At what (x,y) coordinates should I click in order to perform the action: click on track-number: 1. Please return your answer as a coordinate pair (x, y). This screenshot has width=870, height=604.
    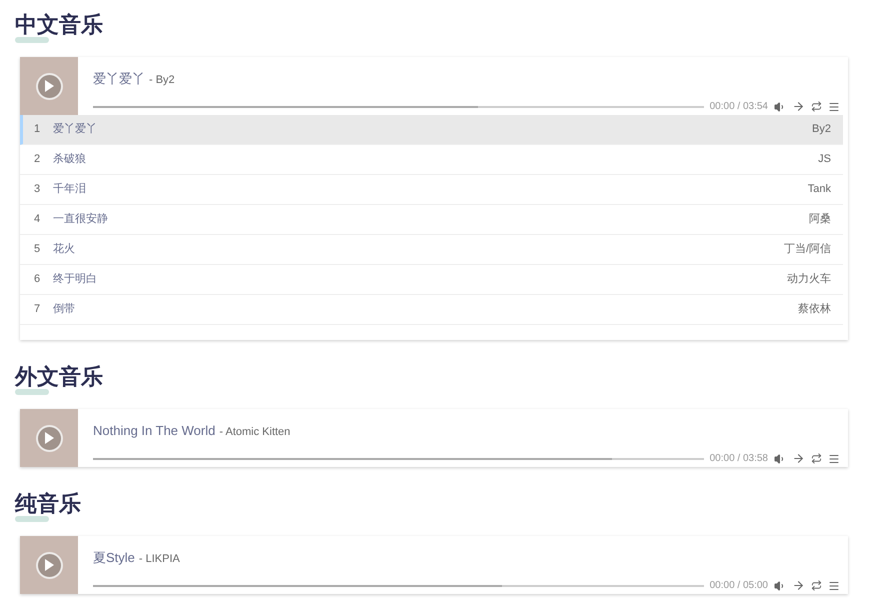
    Looking at the image, I should click on (38, 130).